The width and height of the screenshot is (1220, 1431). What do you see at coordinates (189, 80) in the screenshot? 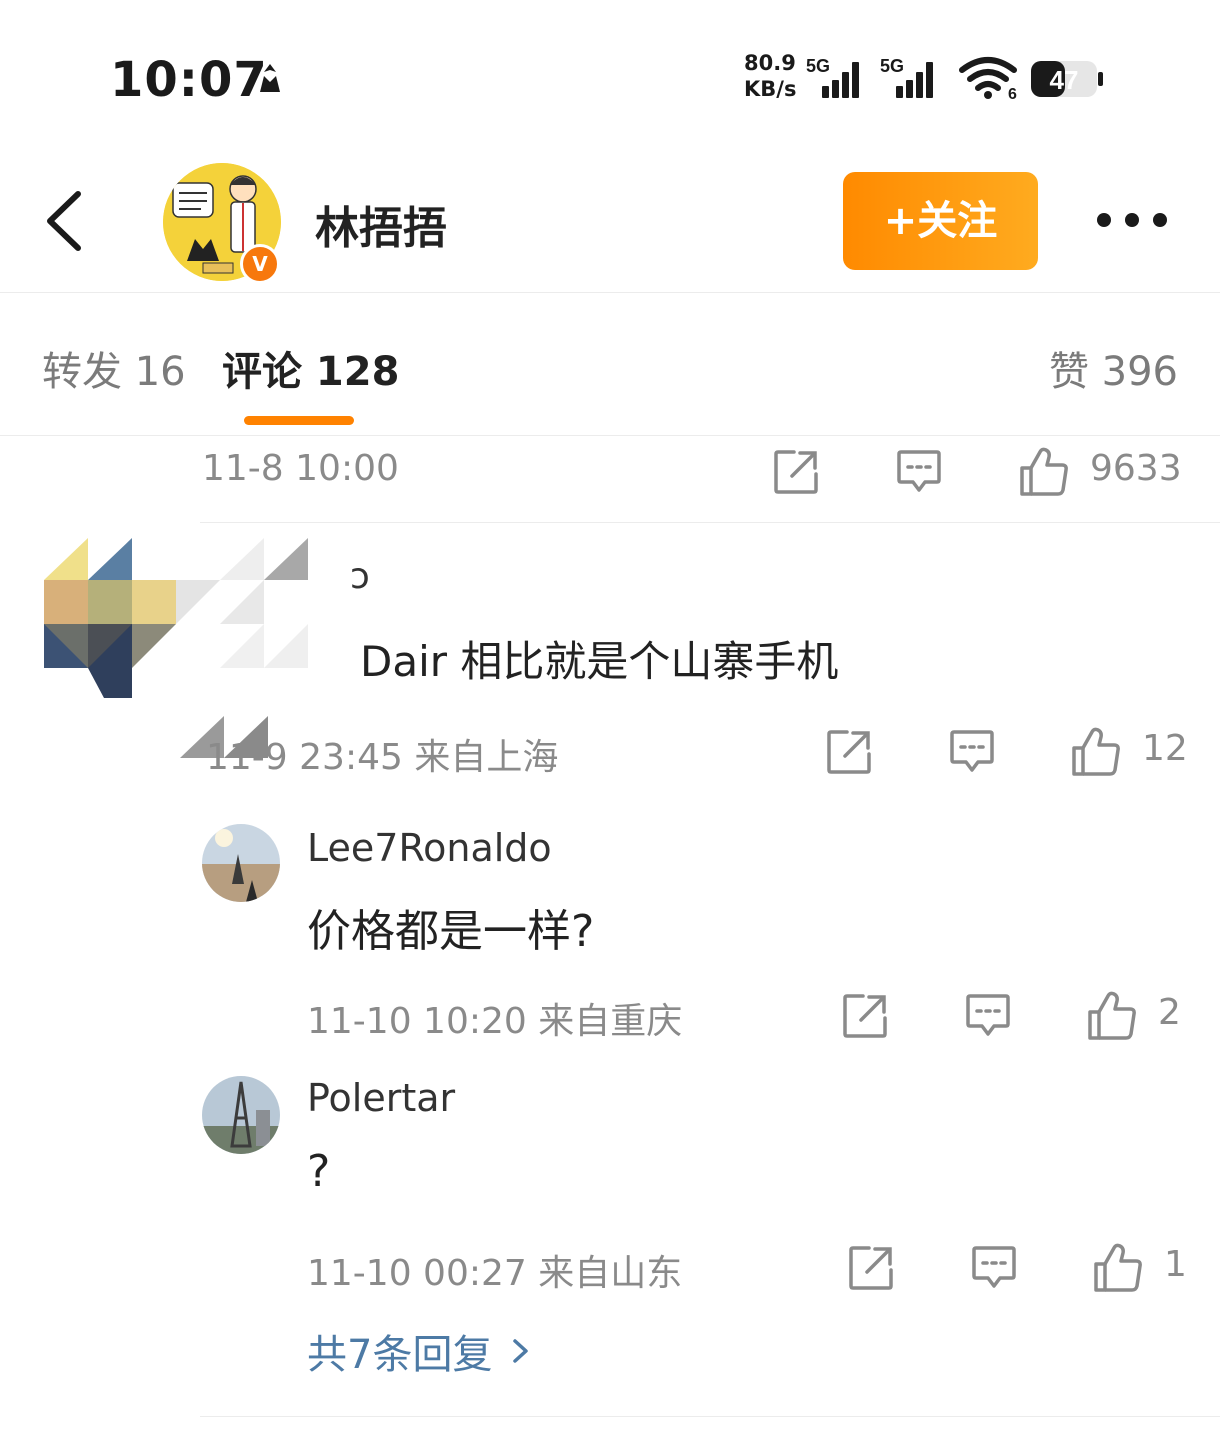
I see `status-time: 10:07` at bounding box center [189, 80].